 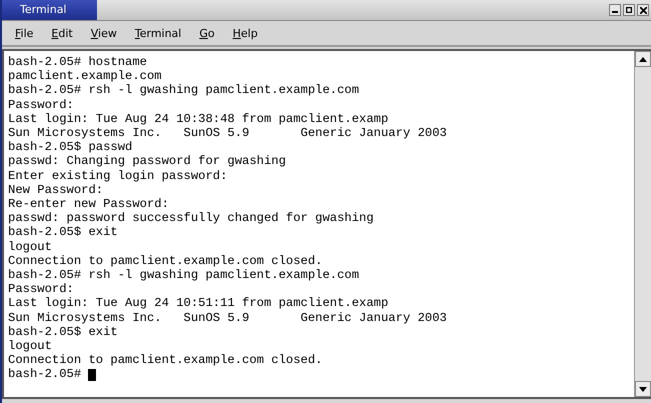 I want to click on scrollbar, so click(x=642, y=224).